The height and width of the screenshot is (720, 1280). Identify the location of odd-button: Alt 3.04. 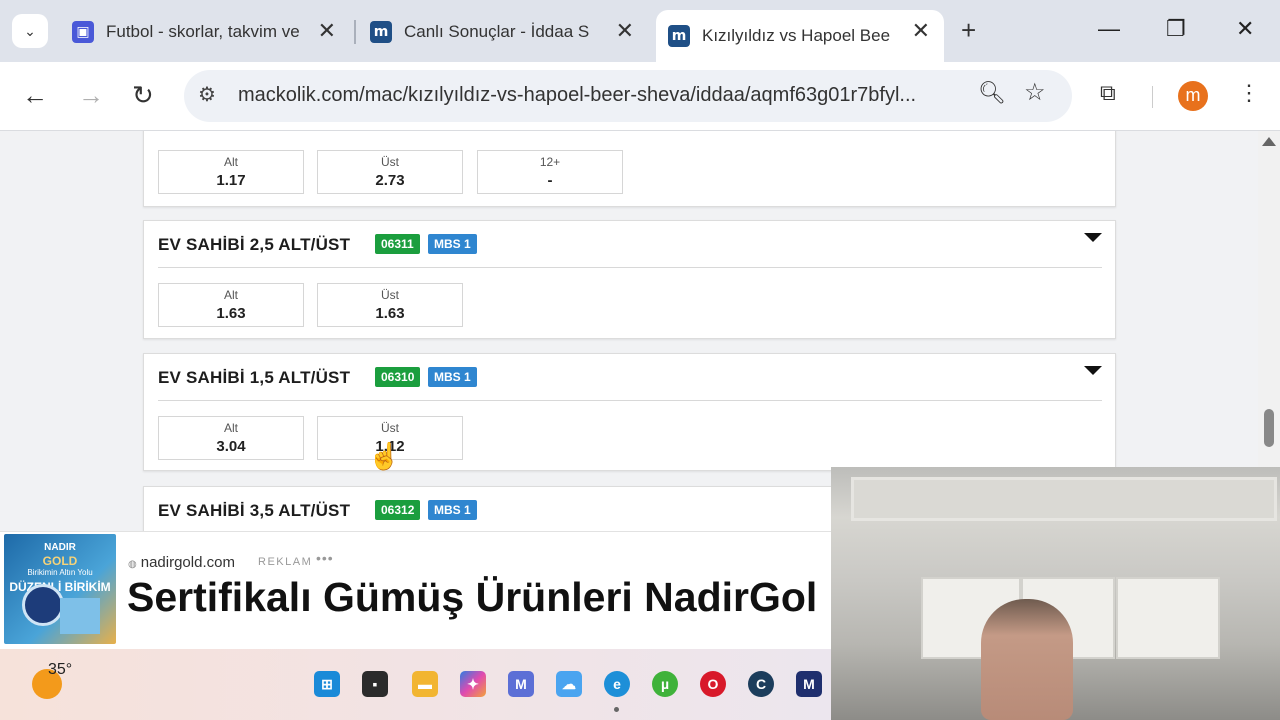
(231, 438).